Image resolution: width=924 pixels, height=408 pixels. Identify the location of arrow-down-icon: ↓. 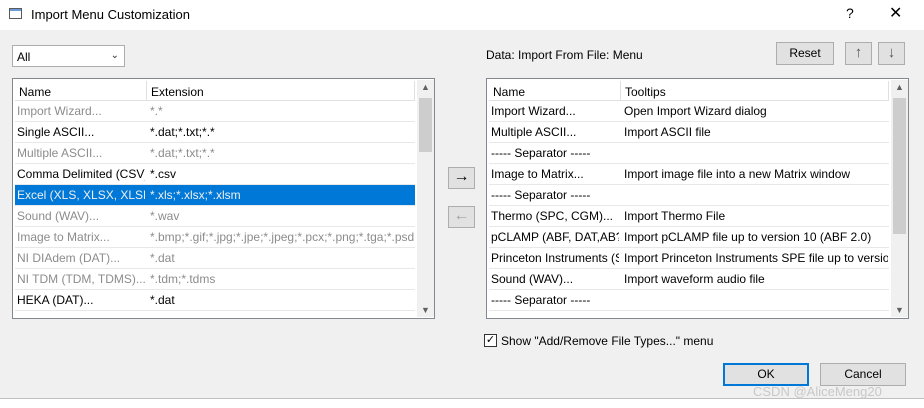
(891, 52).